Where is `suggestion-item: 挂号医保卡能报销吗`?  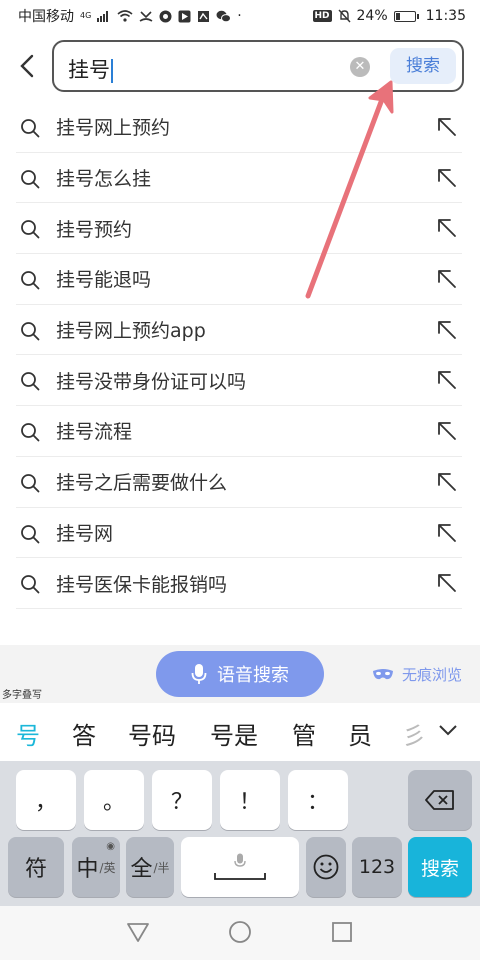
suggestion-item: 挂号医保卡能报销吗 is located at coordinates (239, 583).